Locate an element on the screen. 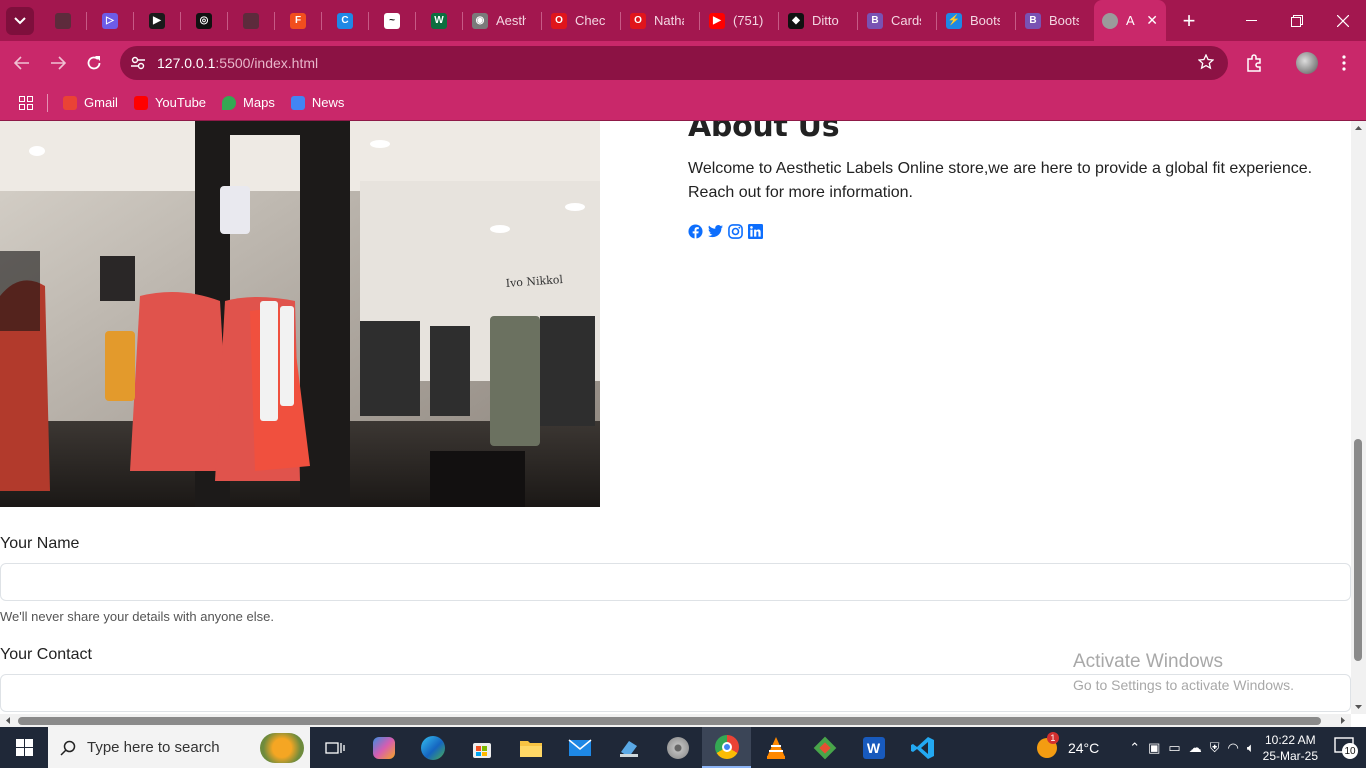 The width and height of the screenshot is (1366, 768). tab-title: Boots is located at coordinates (1064, 20).